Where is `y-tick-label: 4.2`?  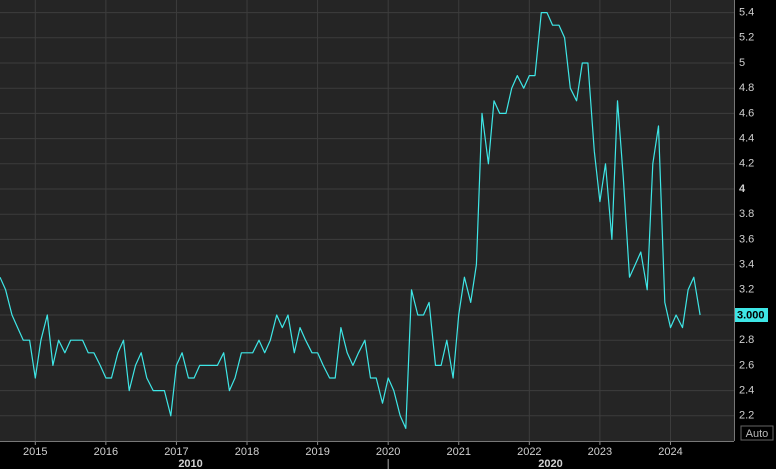
y-tick-label: 4.2 is located at coordinates (746, 164).